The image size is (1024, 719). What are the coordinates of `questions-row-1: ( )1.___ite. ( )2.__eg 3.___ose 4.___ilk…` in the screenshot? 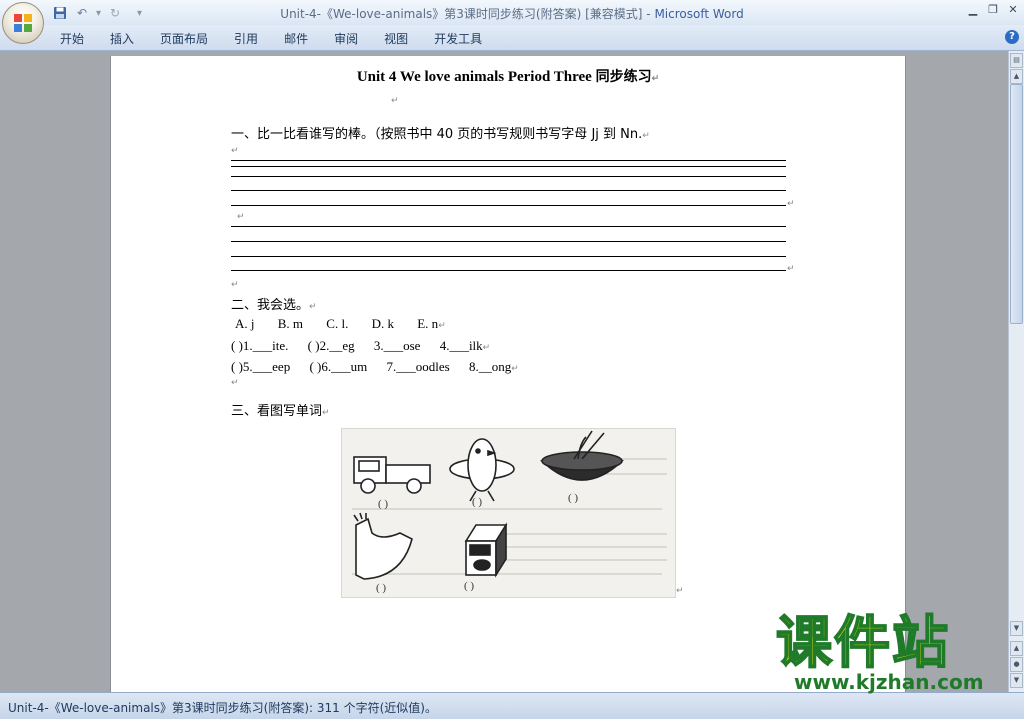 It's located at (360, 346).